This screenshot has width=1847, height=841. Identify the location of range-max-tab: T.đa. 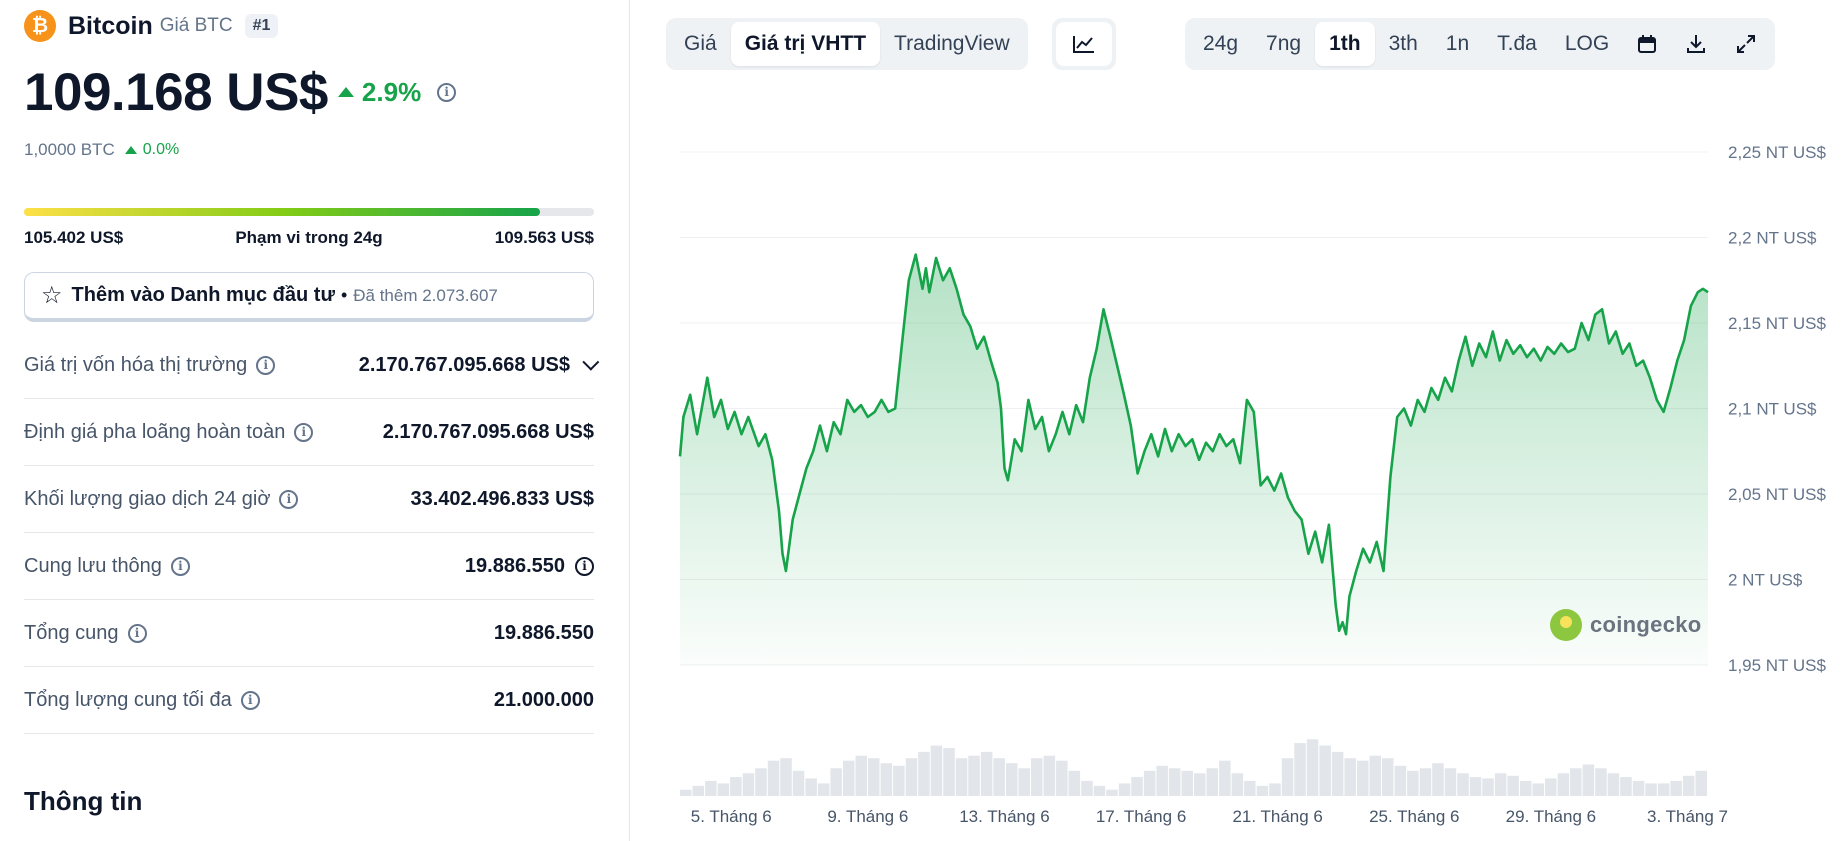
(1517, 44).